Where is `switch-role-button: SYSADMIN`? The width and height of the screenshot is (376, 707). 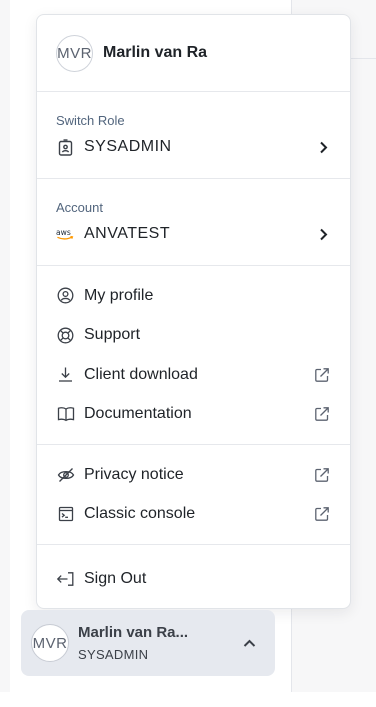
switch-role-button: SYSADMIN is located at coordinates (193, 147).